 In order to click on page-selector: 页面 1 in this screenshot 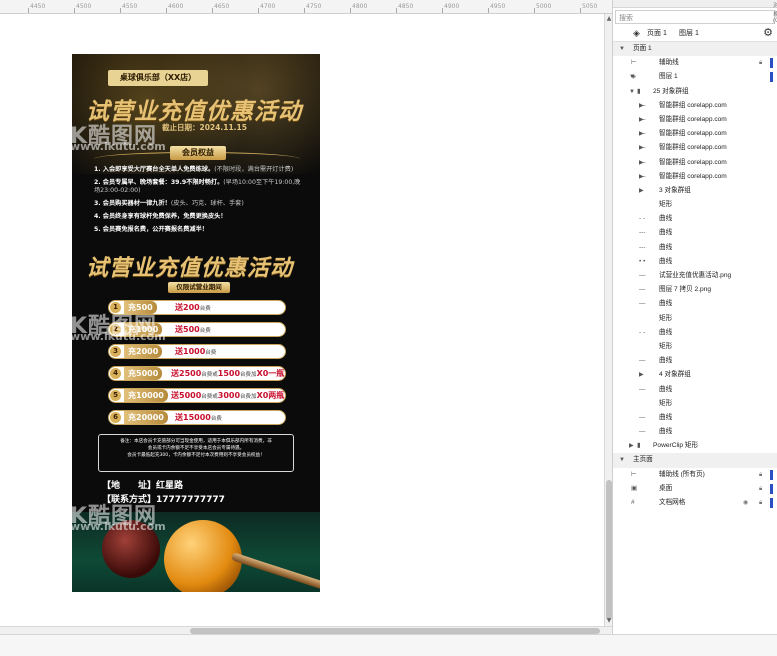, I will do `click(657, 33)`.